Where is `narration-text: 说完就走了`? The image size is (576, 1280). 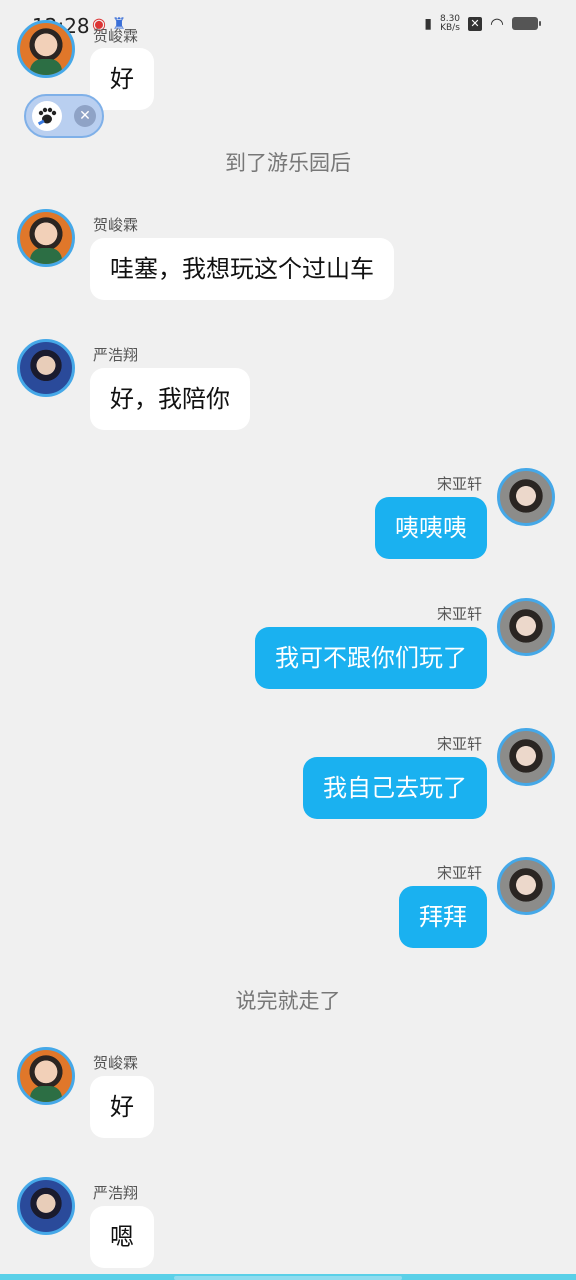 narration-text: 说完就走了 is located at coordinates (288, 1001).